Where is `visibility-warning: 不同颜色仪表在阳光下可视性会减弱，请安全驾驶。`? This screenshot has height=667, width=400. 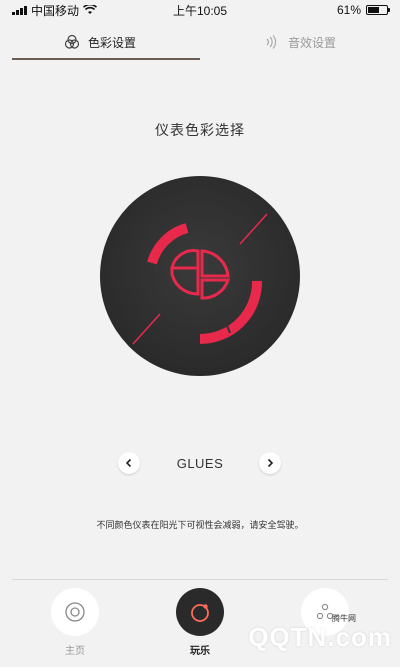 visibility-warning: 不同颜色仪表在阳光下可视性会减弱，请安全驾驶。 is located at coordinates (200, 526).